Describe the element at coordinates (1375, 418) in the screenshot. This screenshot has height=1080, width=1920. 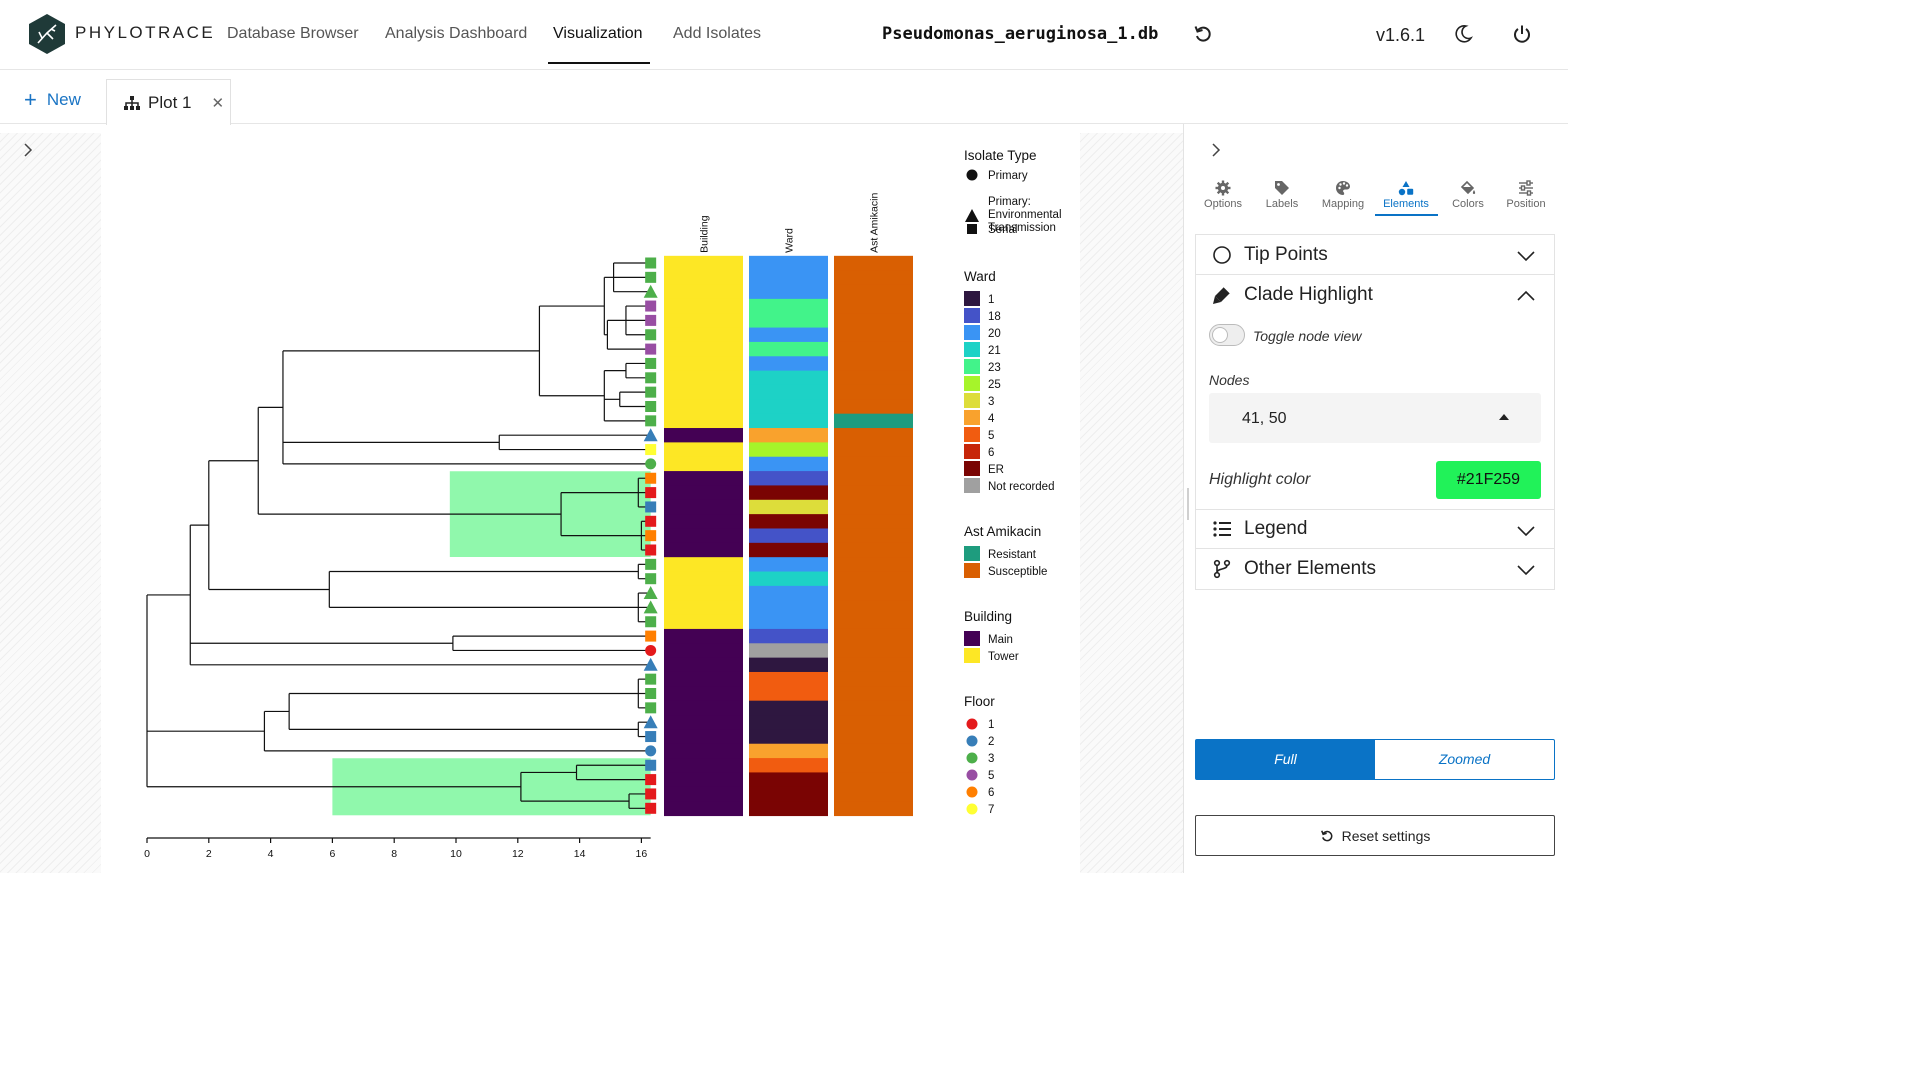
I see `nodes-select: 41, 50` at that location.